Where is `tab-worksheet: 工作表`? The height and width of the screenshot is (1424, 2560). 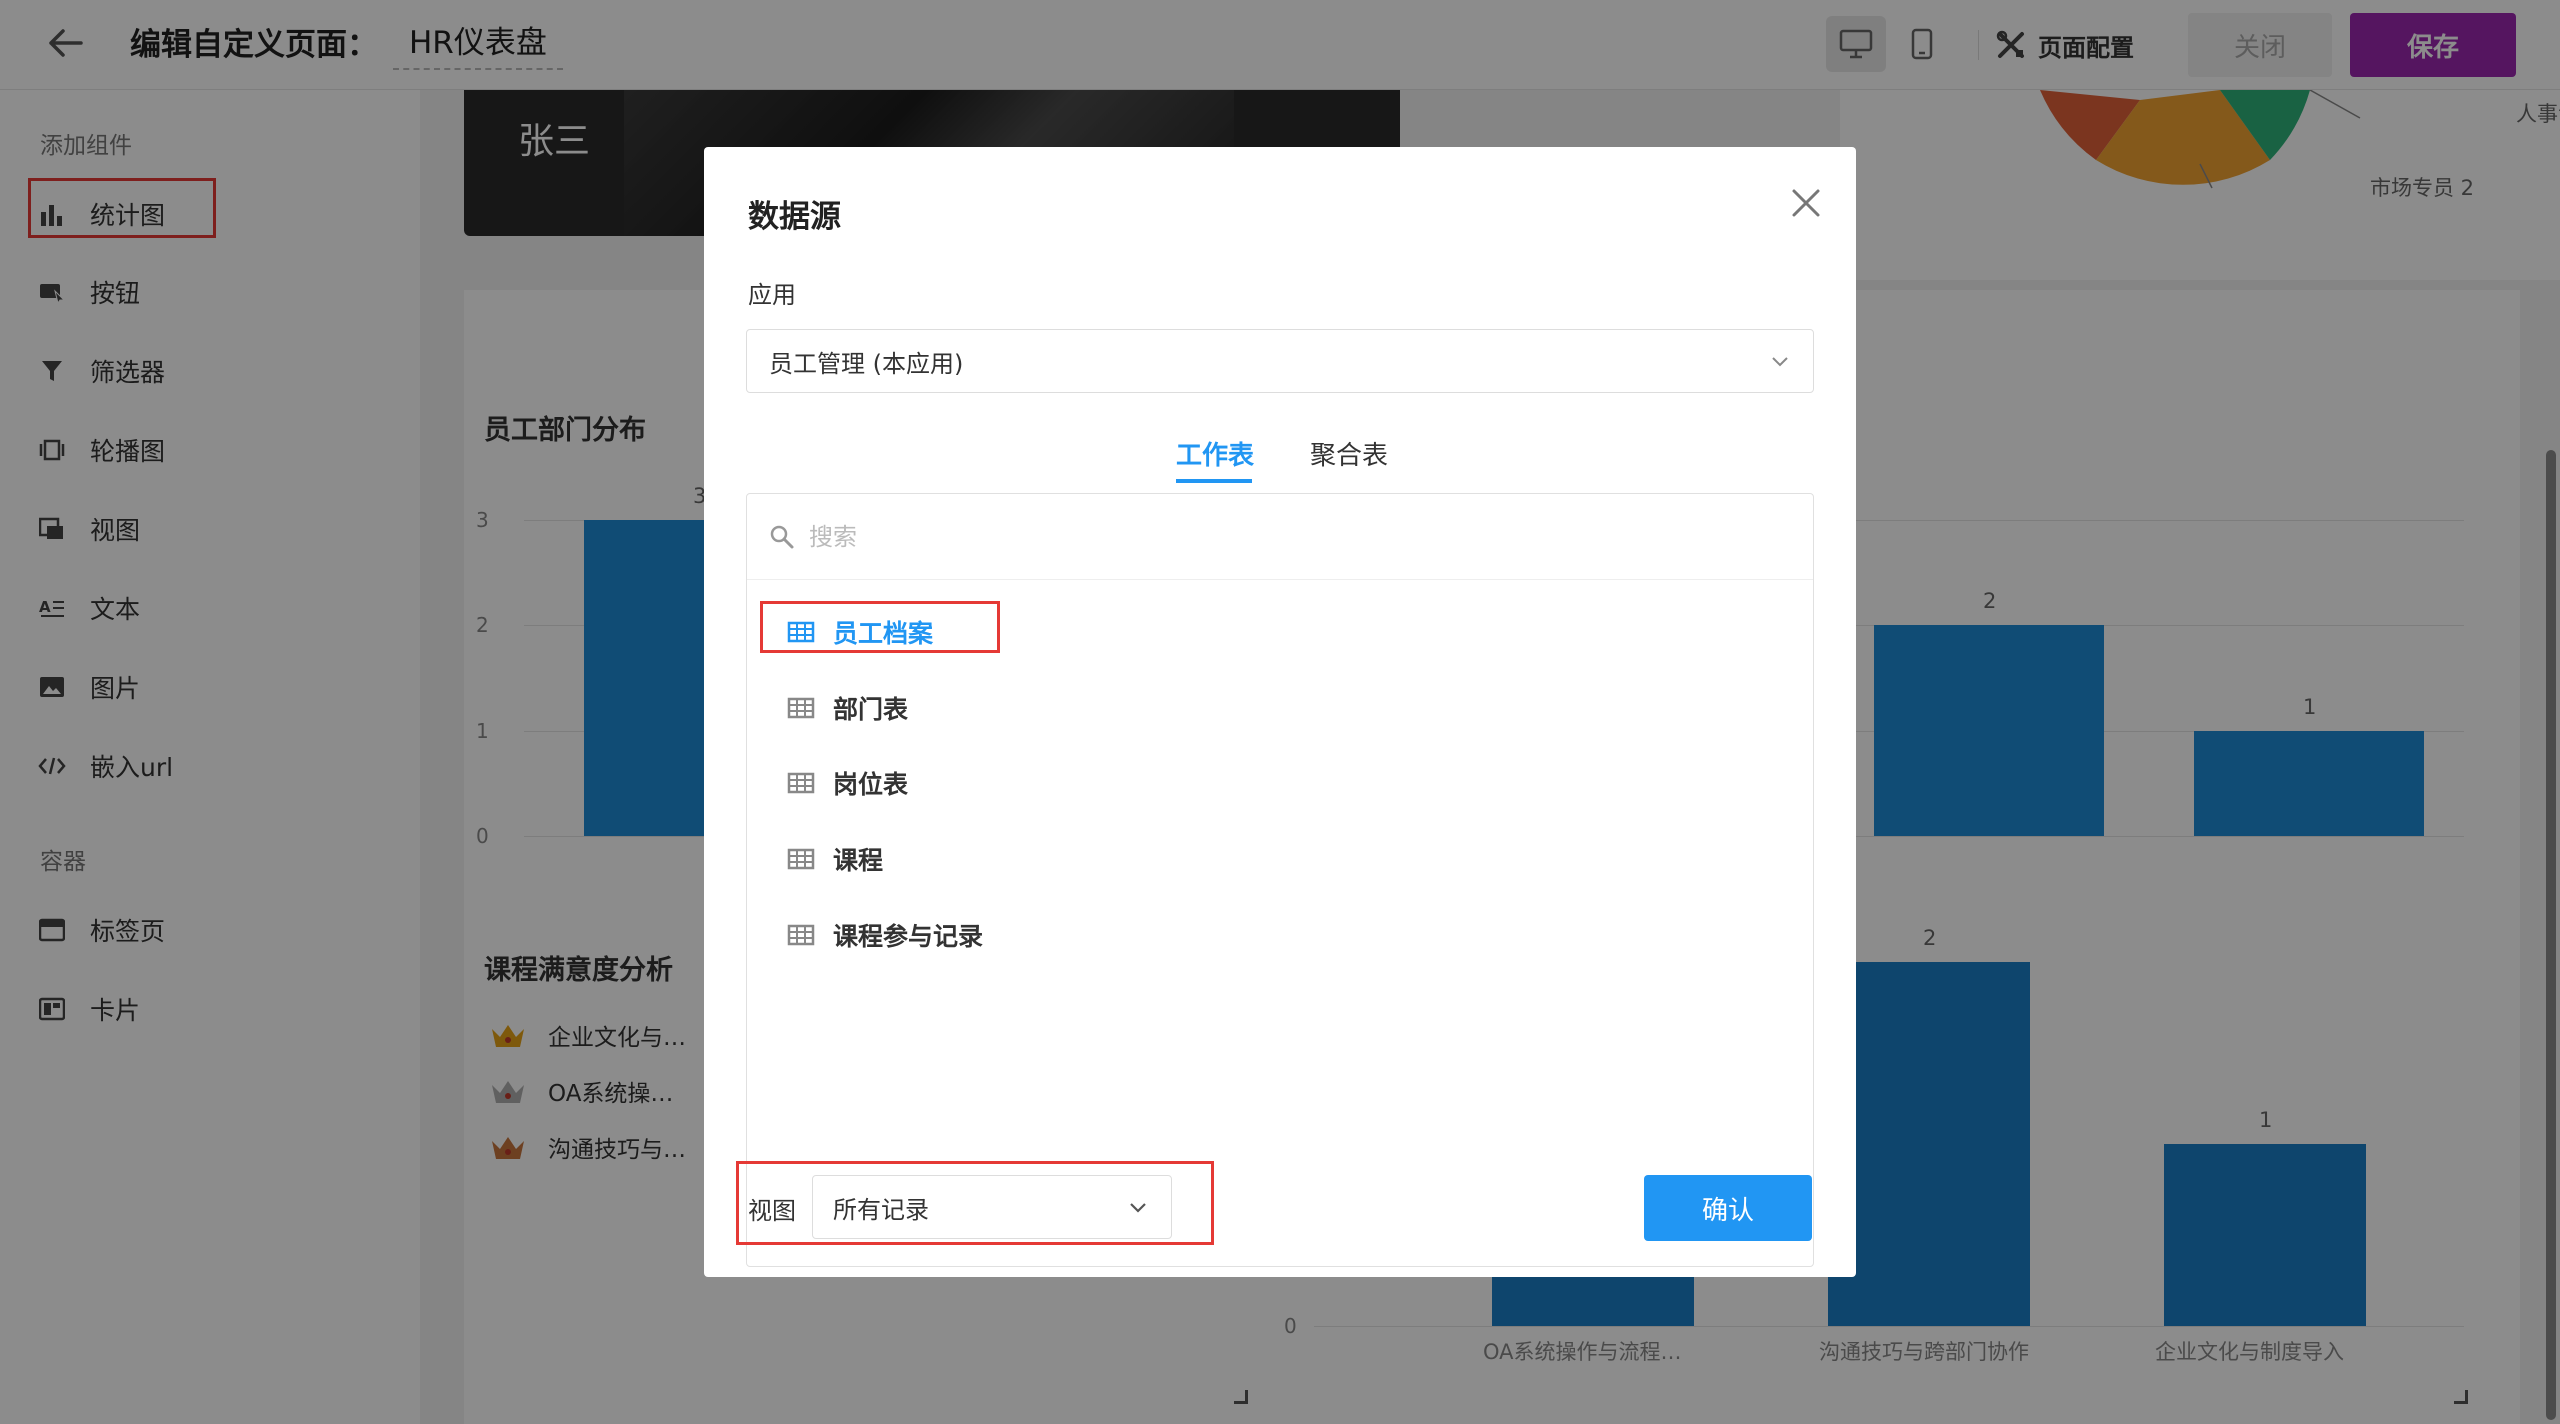 tab-worksheet: 工作表 is located at coordinates (1215, 459).